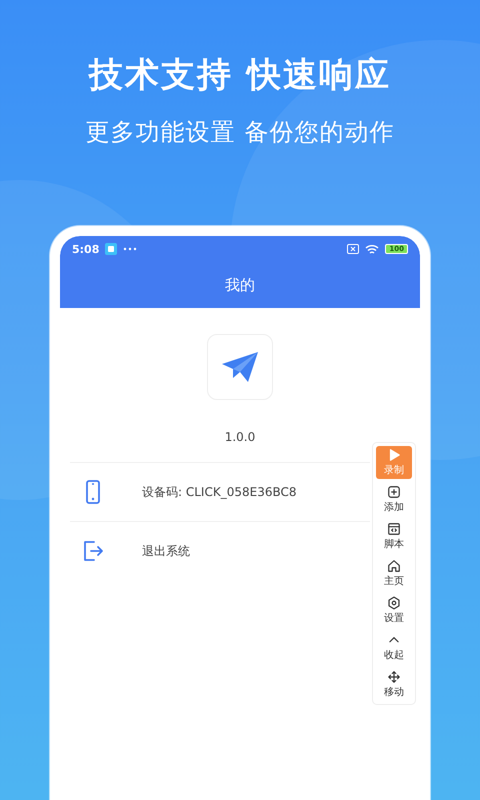  I want to click on add-icon, so click(394, 492).